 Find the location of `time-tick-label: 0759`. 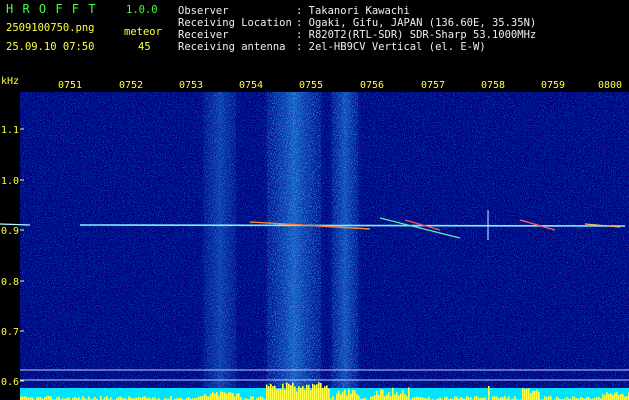

time-tick-label: 0759 is located at coordinates (553, 85).